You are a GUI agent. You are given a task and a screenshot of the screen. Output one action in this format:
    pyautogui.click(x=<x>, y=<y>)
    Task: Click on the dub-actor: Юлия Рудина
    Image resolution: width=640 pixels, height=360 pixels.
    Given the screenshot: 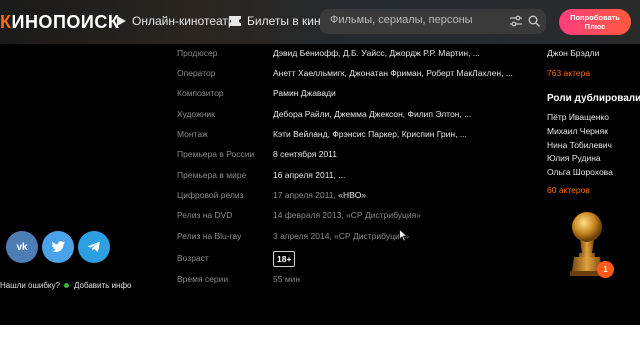 What is the action you would take?
    pyautogui.click(x=574, y=158)
    